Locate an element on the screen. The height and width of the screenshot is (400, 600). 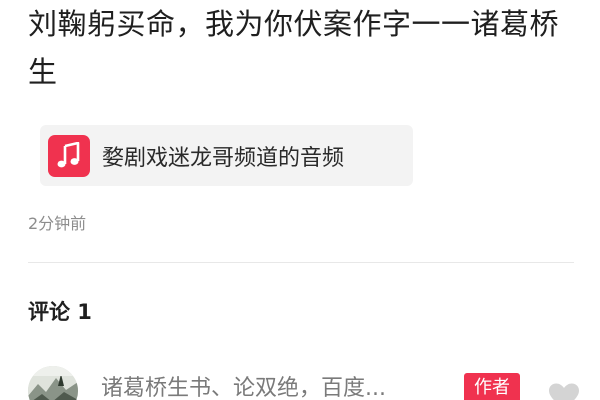
audio-title: 婺剧戏迷龙哥频道的音频 is located at coordinates (223, 158).